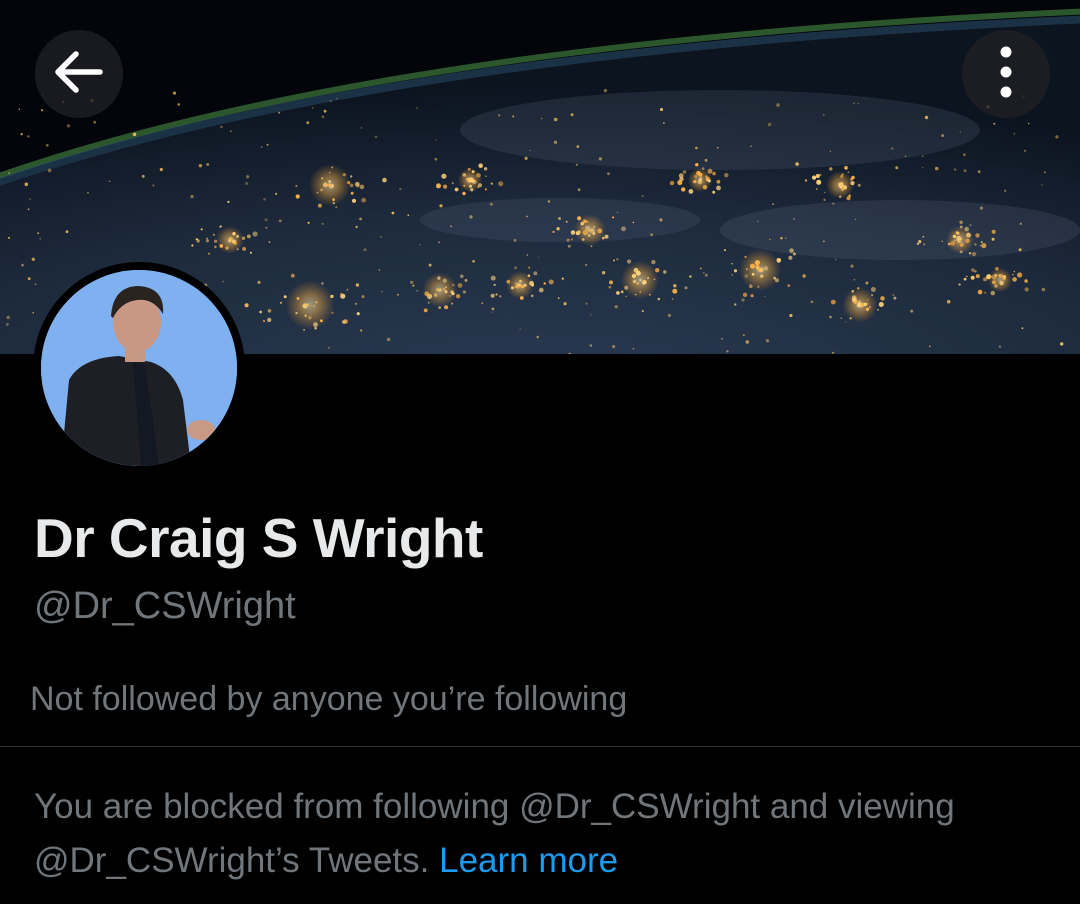  I want to click on profile-avatar, so click(139, 368).